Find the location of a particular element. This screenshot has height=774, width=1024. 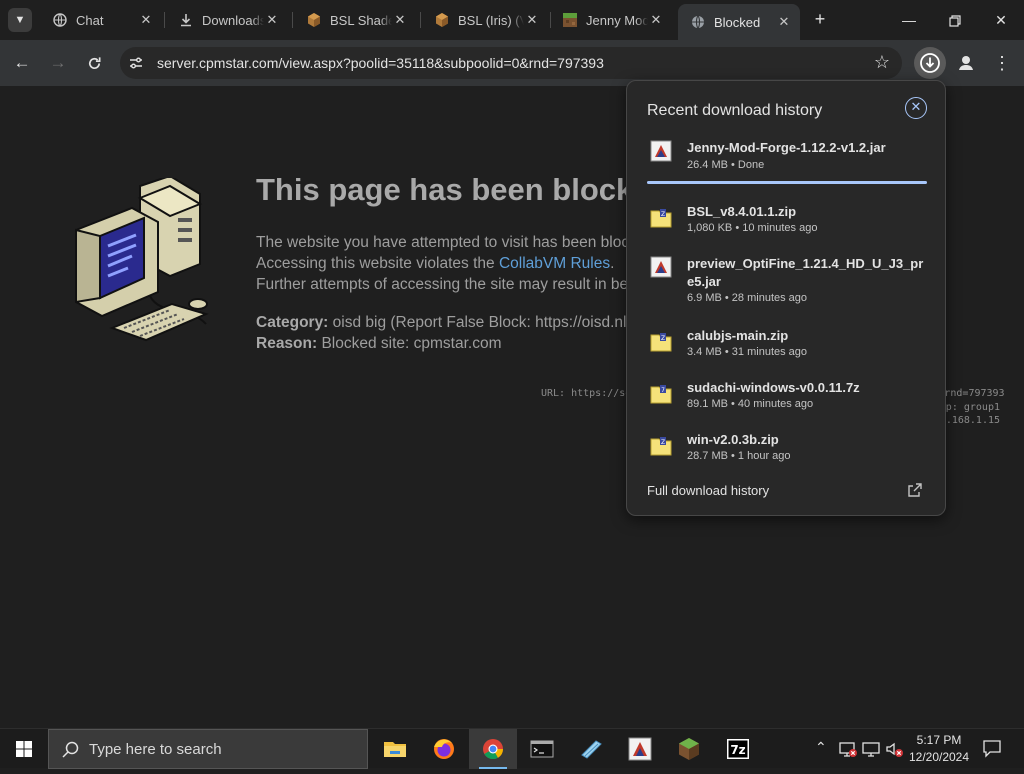

speaker-muted-icon is located at coordinates (894, 749).